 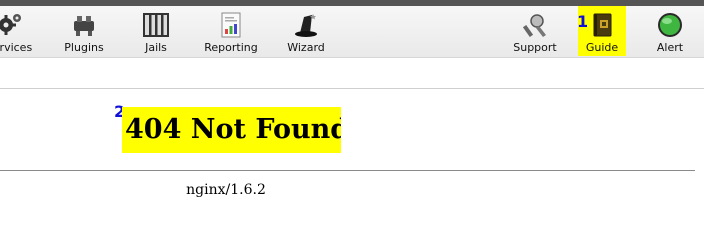 I want to click on alert-light-icon, so click(x=670, y=25).